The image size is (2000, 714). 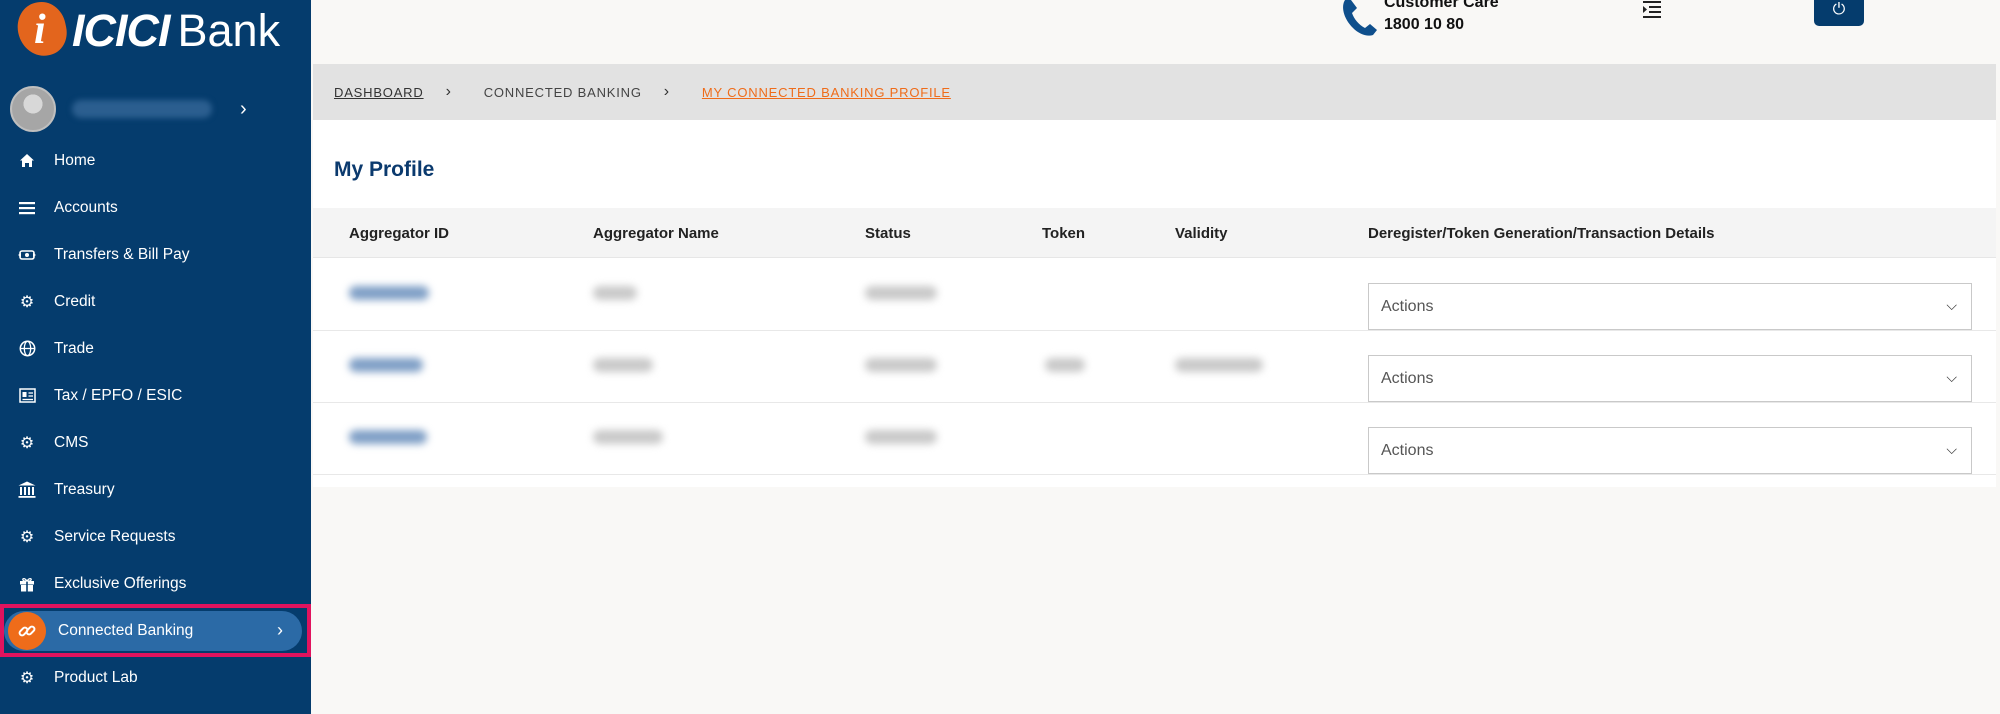 I want to click on sidebar-item-exclusive-offerings: Exclusive Offerings, so click(x=155, y=583).